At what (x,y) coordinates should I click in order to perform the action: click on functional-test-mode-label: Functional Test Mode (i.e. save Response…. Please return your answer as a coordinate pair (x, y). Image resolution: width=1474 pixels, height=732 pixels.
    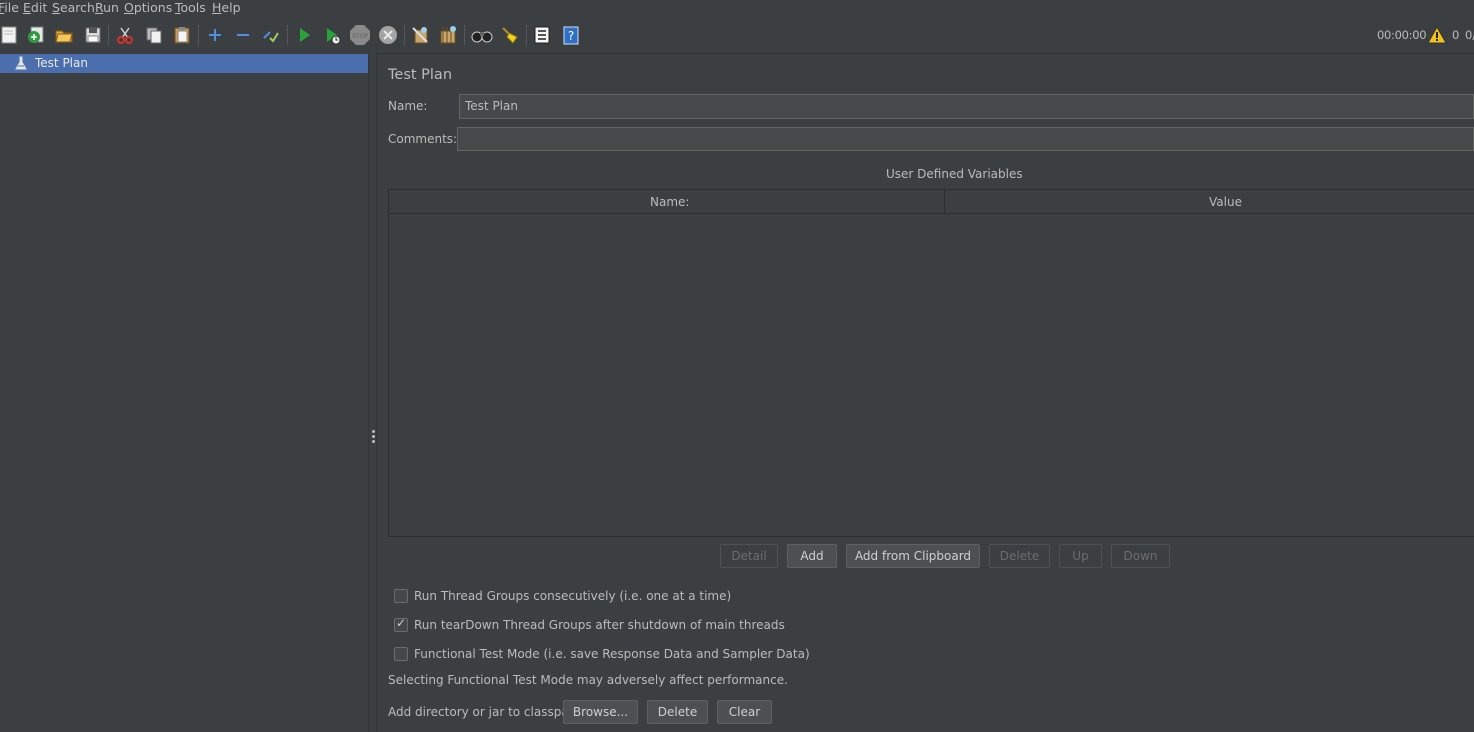
    Looking at the image, I should click on (612, 654).